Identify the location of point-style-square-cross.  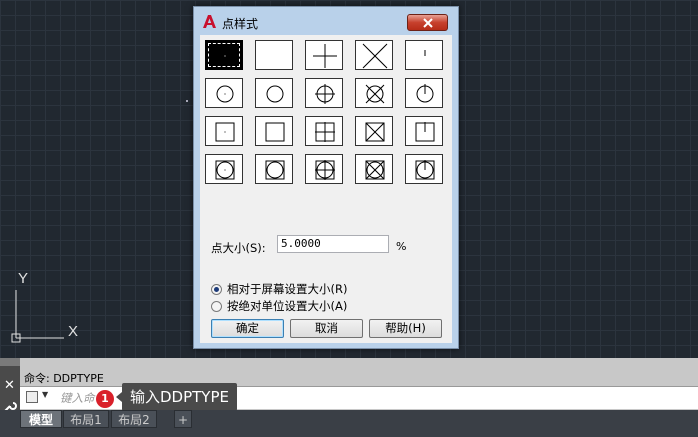
(374, 131).